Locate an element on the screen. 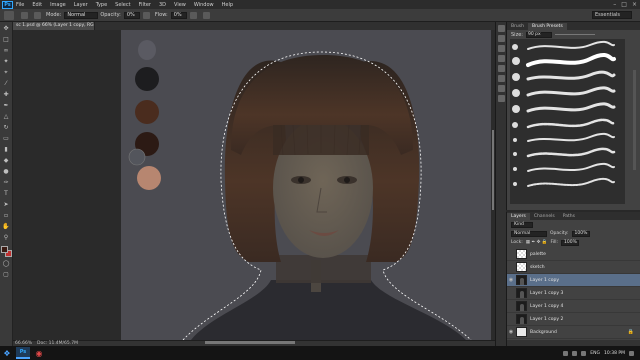  healing-tool-icon: ✚ is located at coordinates (6, 94).